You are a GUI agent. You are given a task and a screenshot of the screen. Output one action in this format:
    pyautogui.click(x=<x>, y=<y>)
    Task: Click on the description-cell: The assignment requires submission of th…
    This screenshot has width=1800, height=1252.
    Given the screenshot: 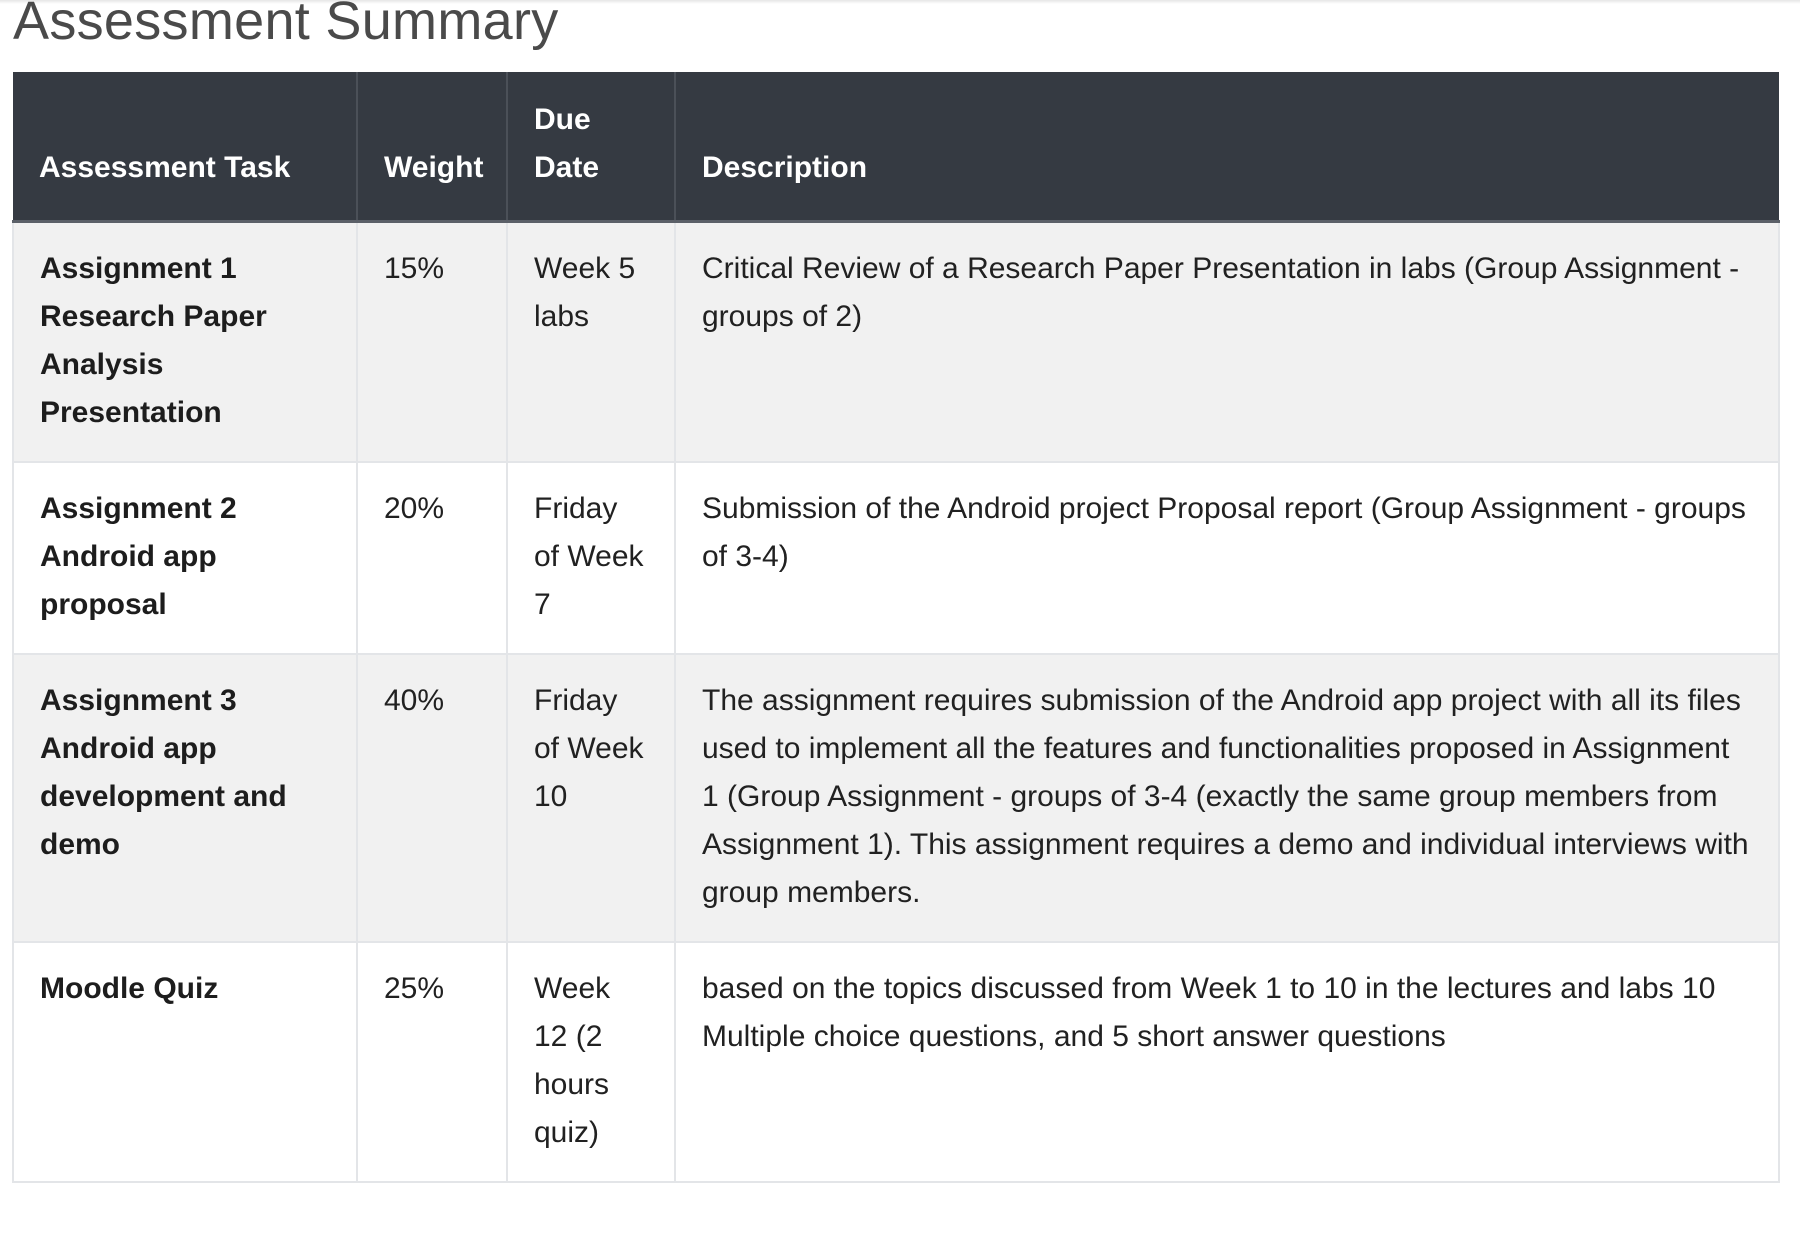 What is the action you would take?
    pyautogui.click(x=1227, y=798)
    